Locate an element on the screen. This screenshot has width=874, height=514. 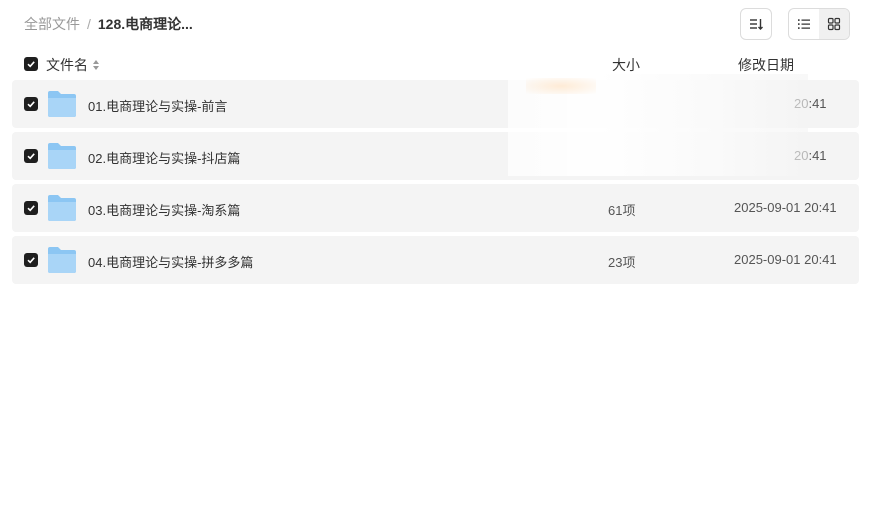
column-header-name: 文件名 is located at coordinates (73, 65).